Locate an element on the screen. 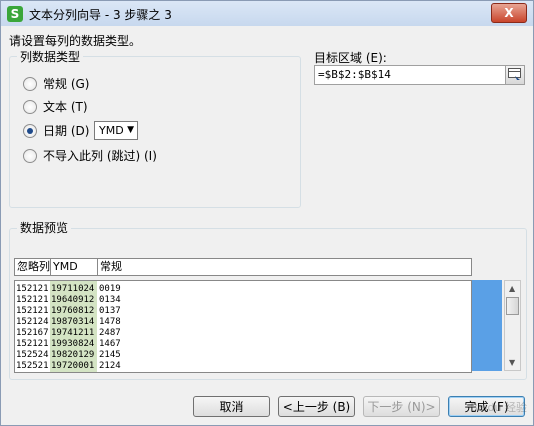  radio-text-label: 文本 (T) is located at coordinates (65, 107).